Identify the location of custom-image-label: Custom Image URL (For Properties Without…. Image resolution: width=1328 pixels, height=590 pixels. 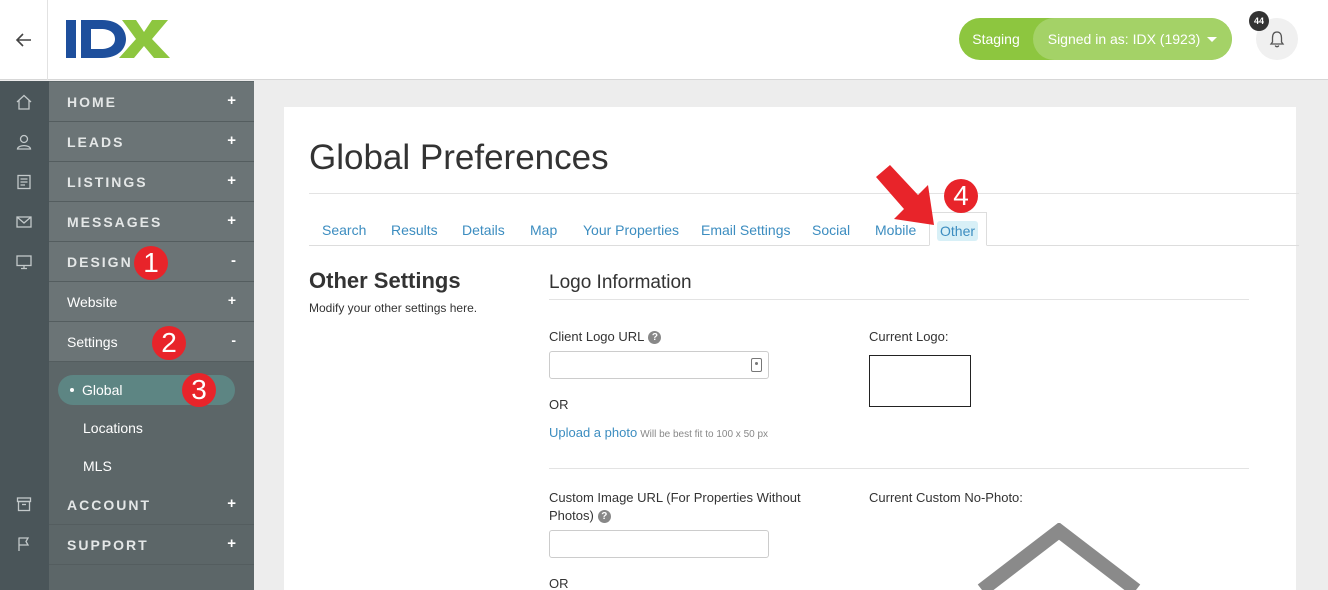
(684, 507).